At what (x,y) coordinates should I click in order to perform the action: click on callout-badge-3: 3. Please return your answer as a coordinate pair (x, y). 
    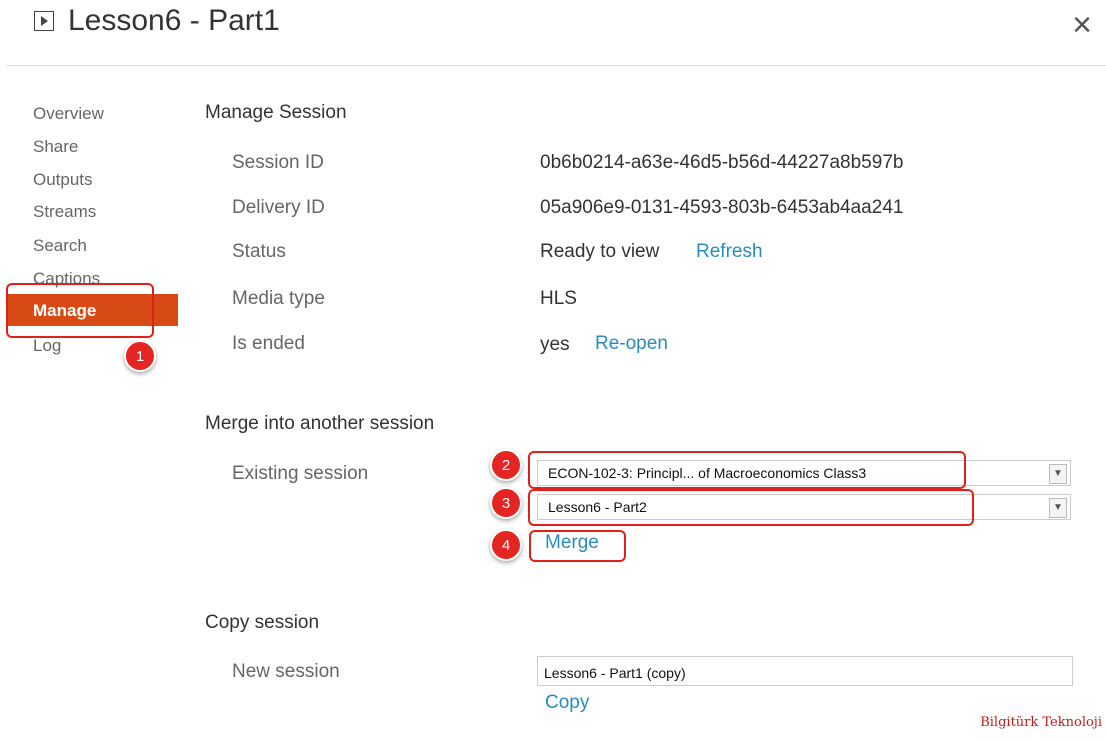
    Looking at the image, I should click on (506, 503).